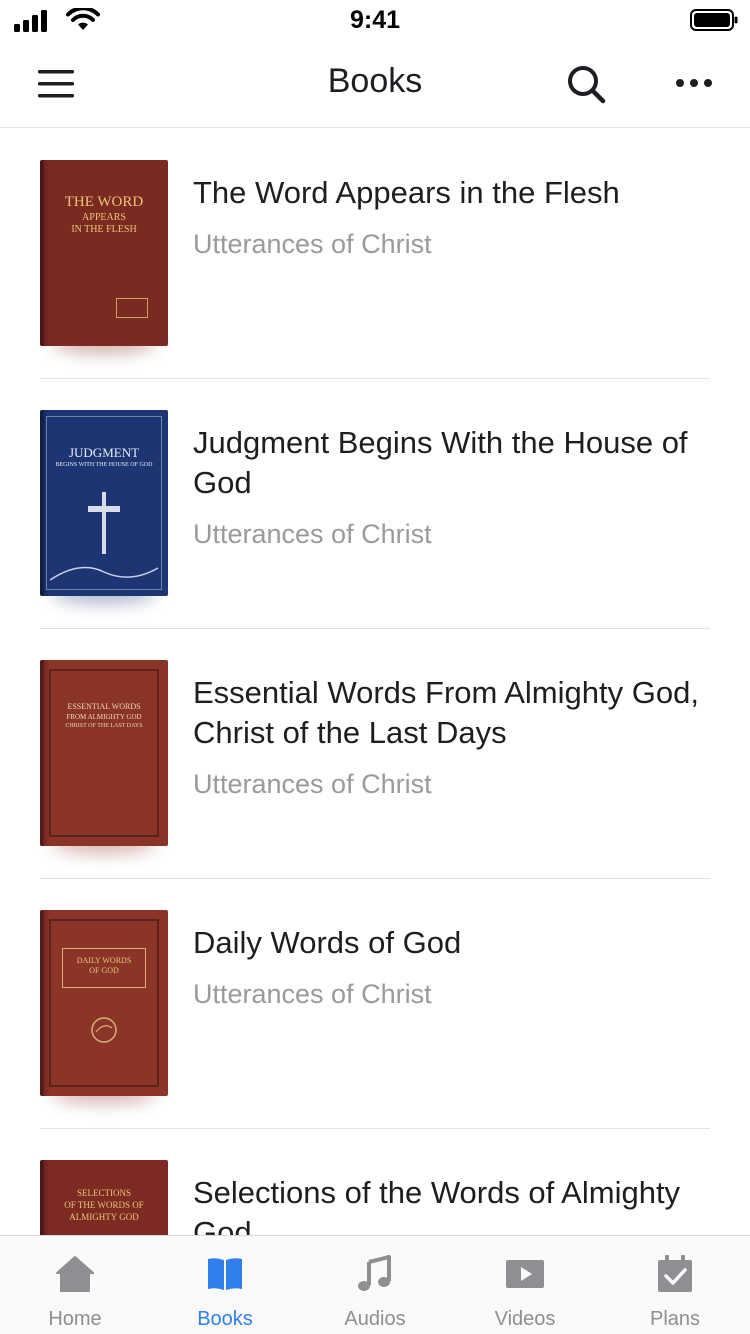 This screenshot has height=1334, width=750. I want to click on cover-text-line: FROM ALMIGHTY GOD, so click(104, 717).